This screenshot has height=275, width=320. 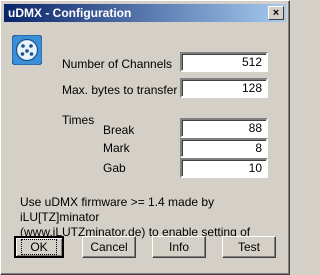 What do you see at coordinates (78, 120) in the screenshot?
I see `times-label: Times` at bounding box center [78, 120].